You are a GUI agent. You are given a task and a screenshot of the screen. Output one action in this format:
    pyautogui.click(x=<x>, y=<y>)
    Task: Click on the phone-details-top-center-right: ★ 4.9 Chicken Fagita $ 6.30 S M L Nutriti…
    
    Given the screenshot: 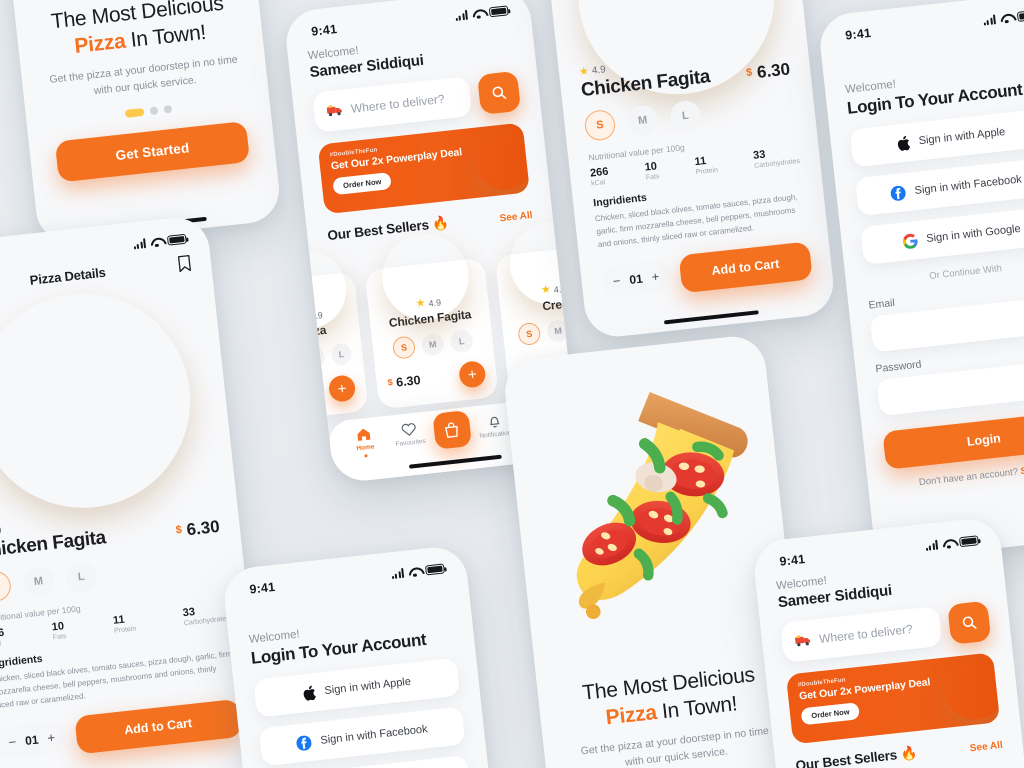 What is the action you would take?
    pyautogui.click(x=681, y=170)
    